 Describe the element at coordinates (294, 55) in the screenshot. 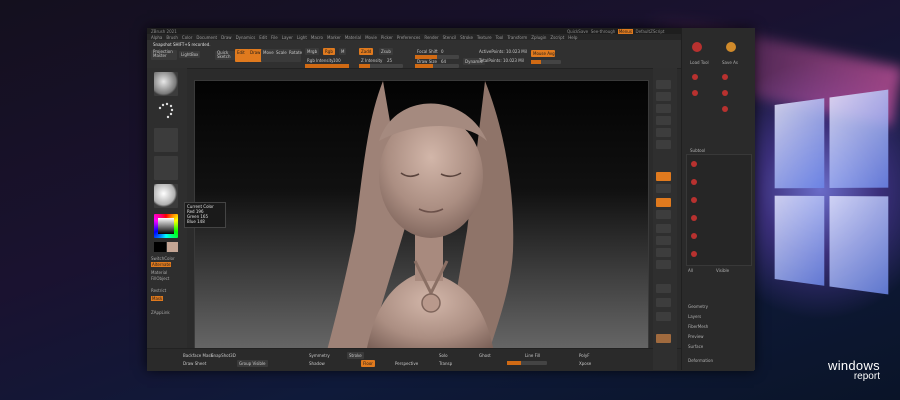

I see `rotate-button: Rotate` at that location.